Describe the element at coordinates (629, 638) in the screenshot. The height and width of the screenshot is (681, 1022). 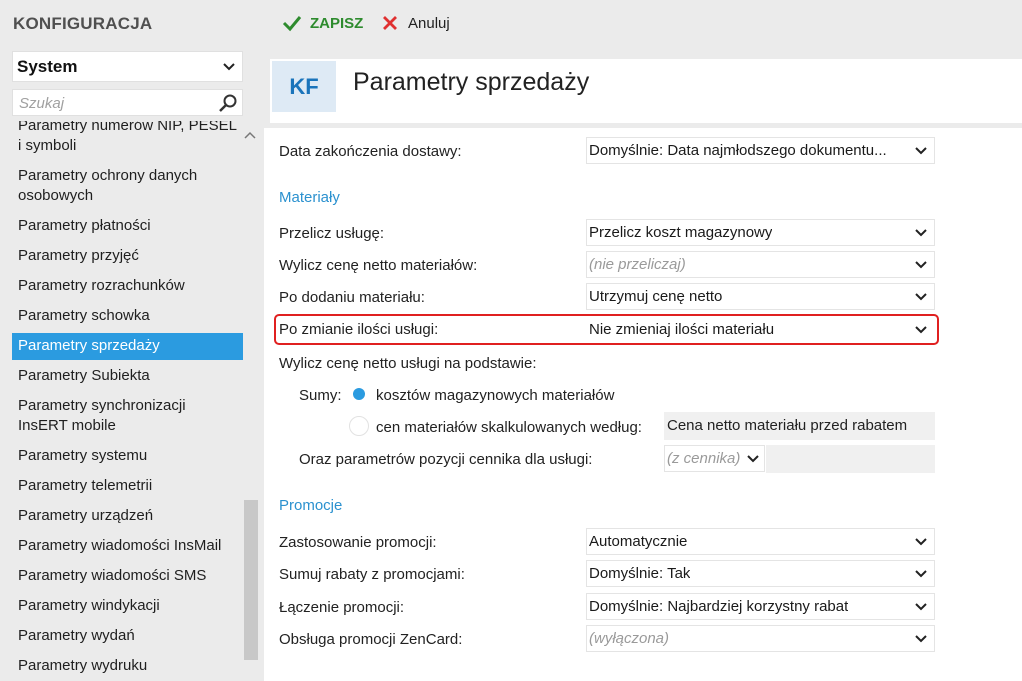
I see `promo-zencard-value: (wyłączona)` at that location.